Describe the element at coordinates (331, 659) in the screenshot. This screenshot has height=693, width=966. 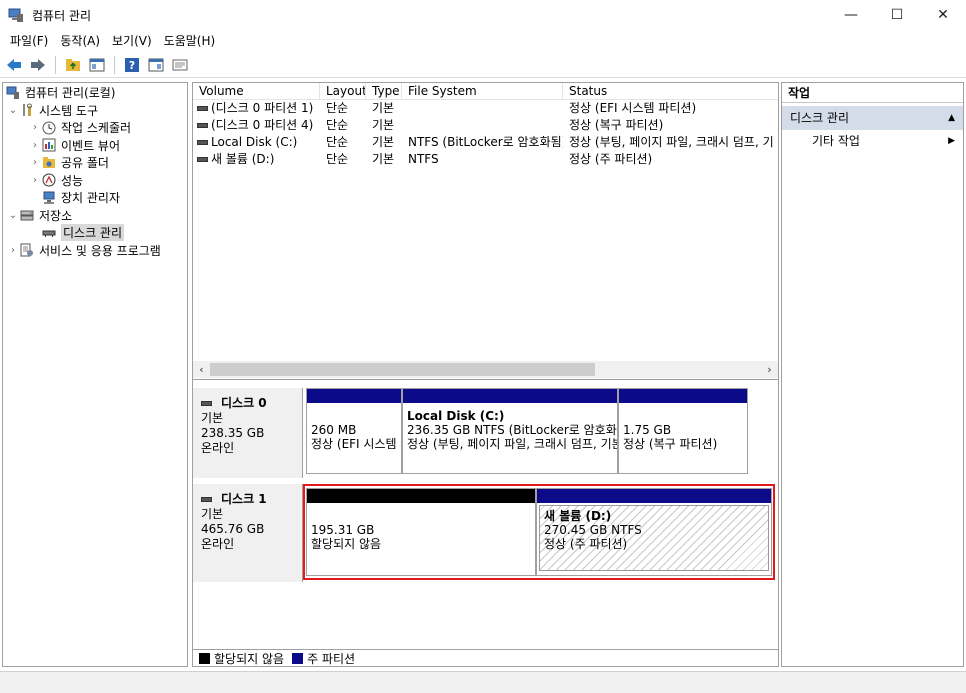
I see `legend-primary: 주 파티션` at that location.